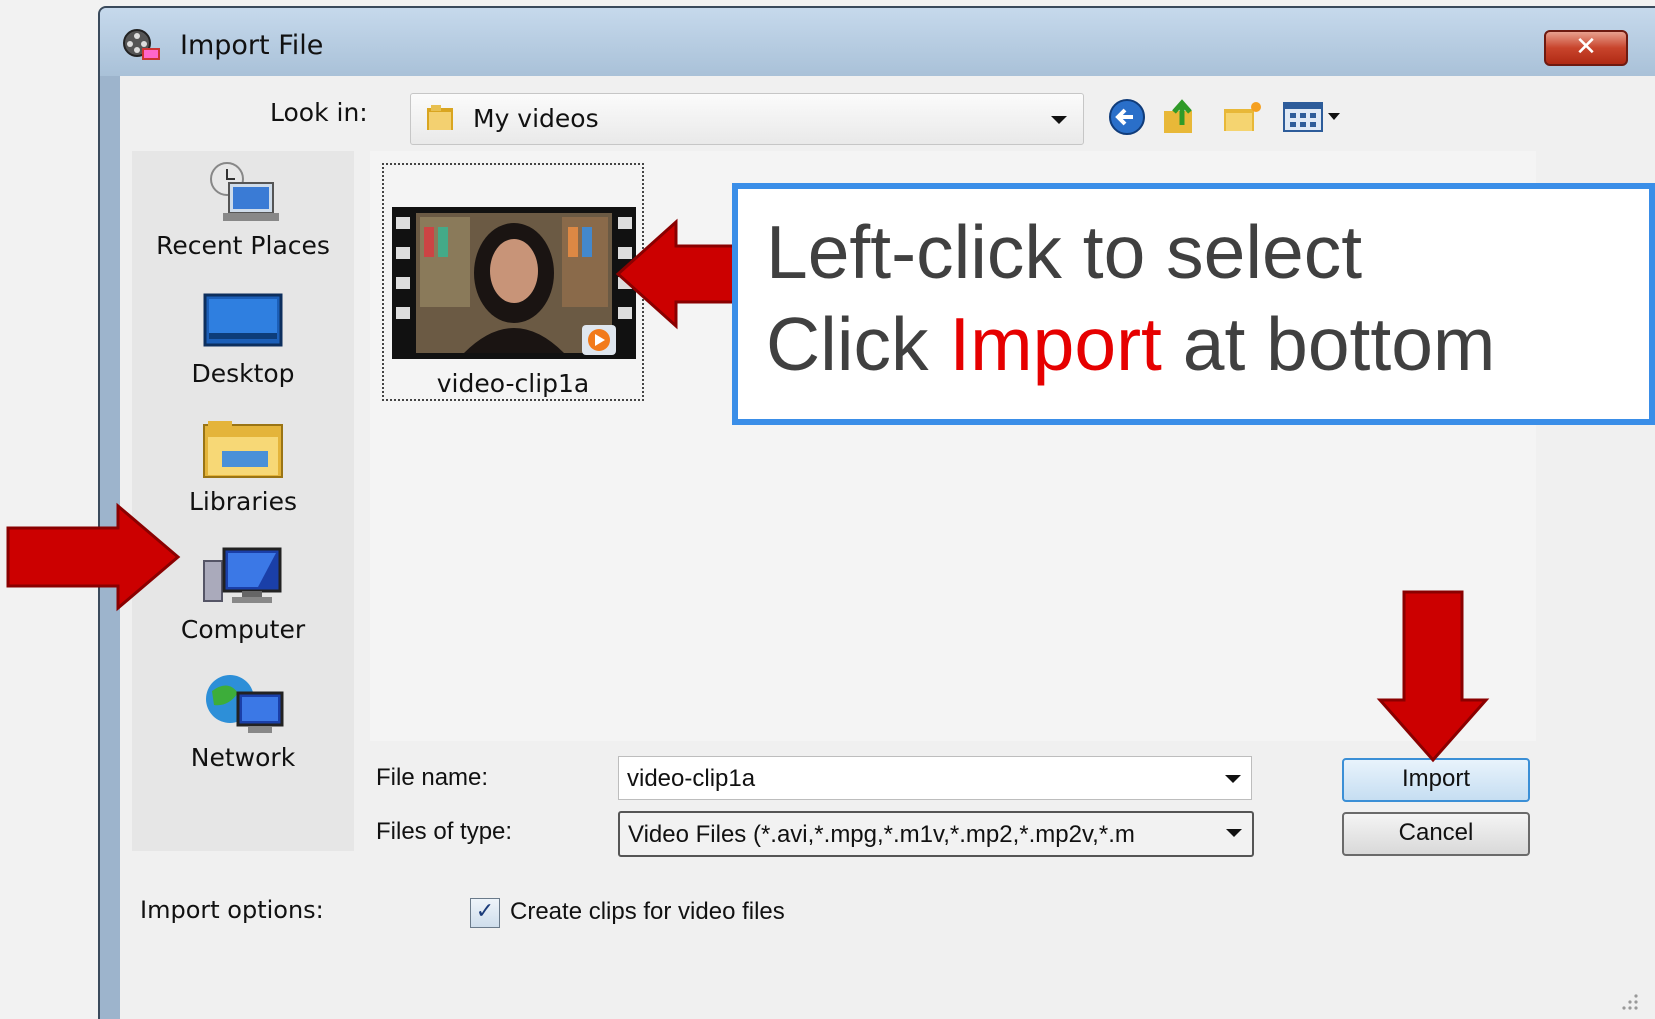 The image size is (1655, 1019). I want to click on arrow-left-icon, so click(676, 274).